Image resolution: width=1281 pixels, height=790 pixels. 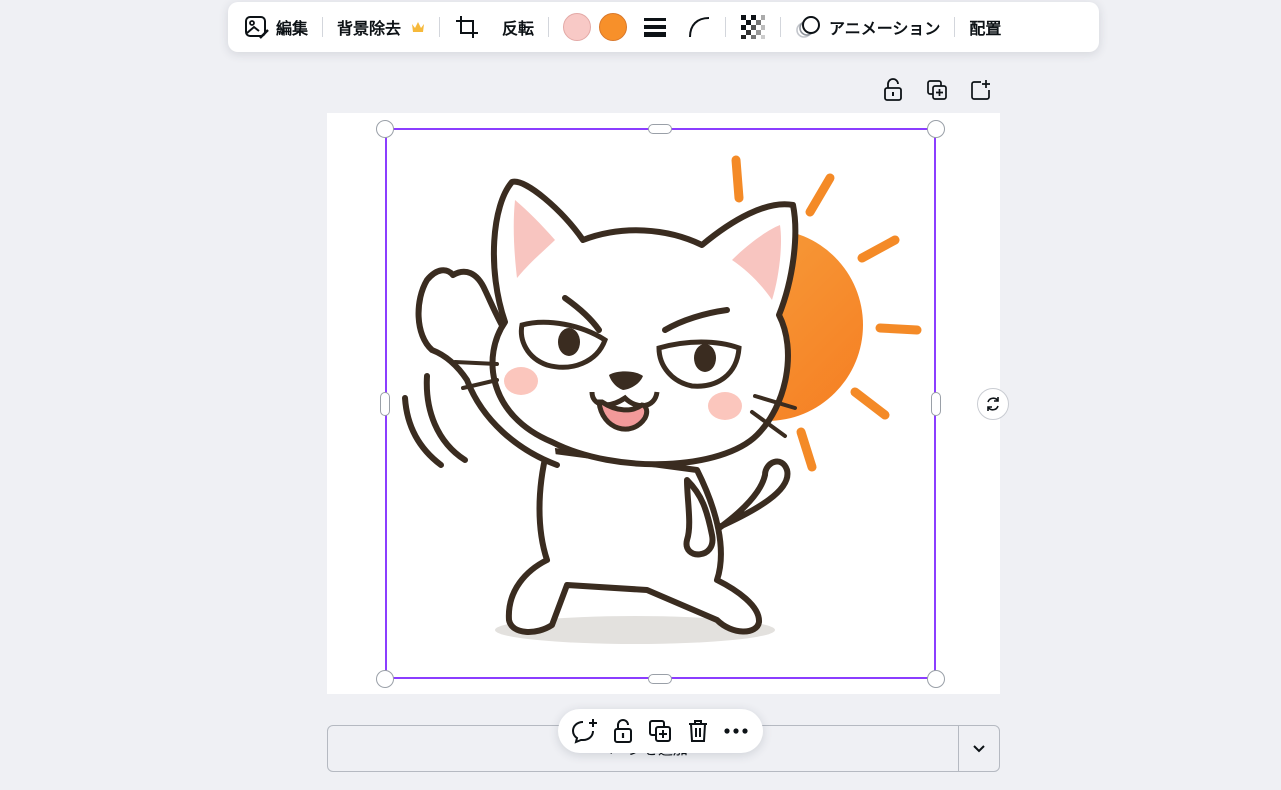 What do you see at coordinates (808, 27) in the screenshot?
I see `animation-icon` at bounding box center [808, 27].